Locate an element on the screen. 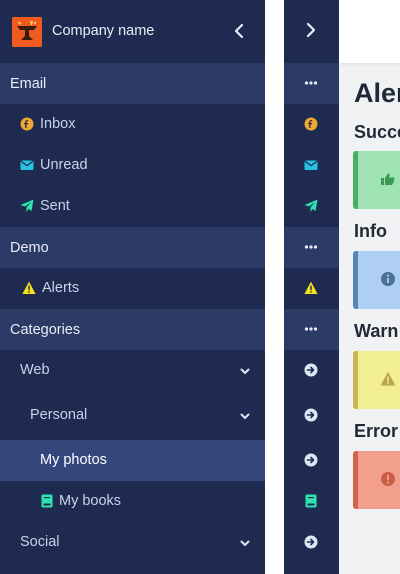 This screenshot has width=400, height=574. top-bar is located at coordinates (369, 31).